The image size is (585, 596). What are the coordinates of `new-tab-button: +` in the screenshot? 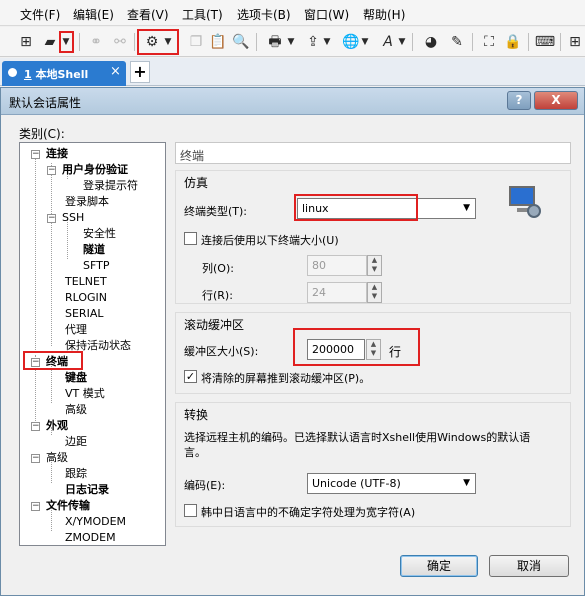 It's located at (140, 72).